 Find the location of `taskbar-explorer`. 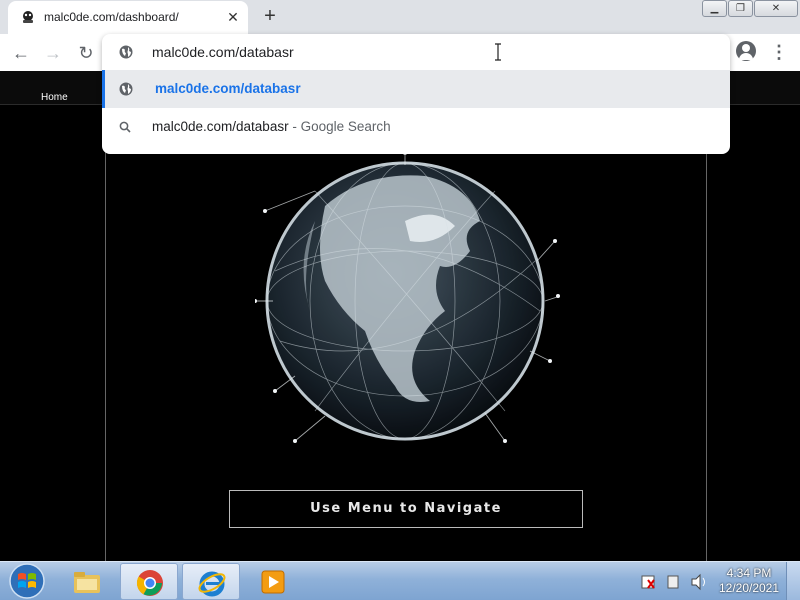

taskbar-explorer is located at coordinates (87, 581).